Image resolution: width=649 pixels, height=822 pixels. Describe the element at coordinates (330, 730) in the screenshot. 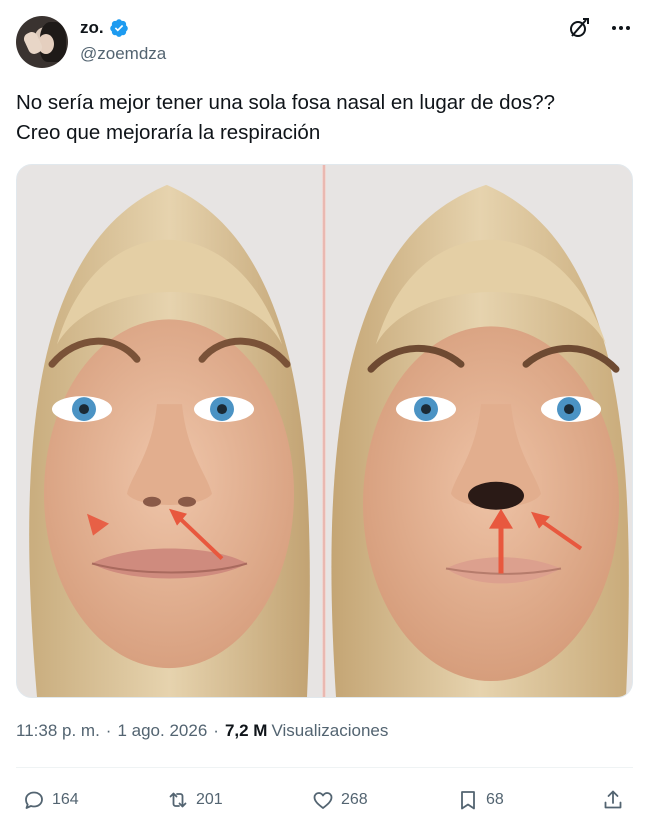

I see `views-label: Visualizaciones` at that location.